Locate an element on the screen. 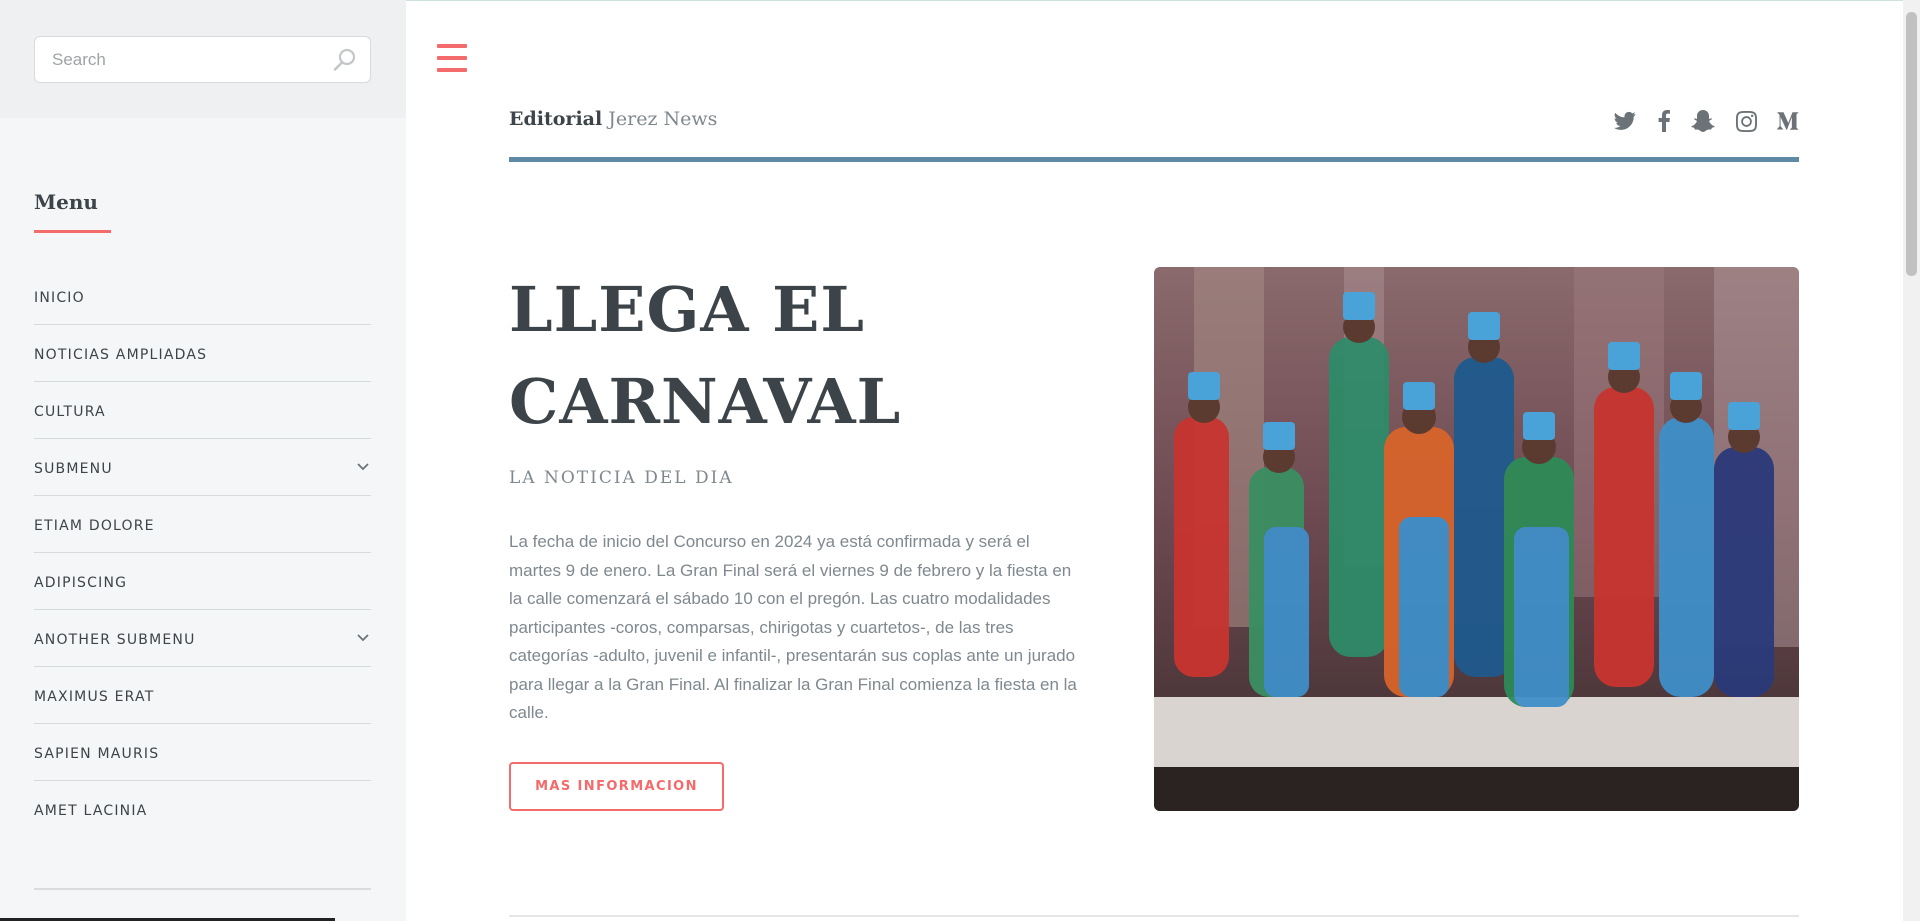 The height and width of the screenshot is (921, 1920). sidebar-item-maximus-erat: MAXIMUS ERAT is located at coordinates (202, 695).